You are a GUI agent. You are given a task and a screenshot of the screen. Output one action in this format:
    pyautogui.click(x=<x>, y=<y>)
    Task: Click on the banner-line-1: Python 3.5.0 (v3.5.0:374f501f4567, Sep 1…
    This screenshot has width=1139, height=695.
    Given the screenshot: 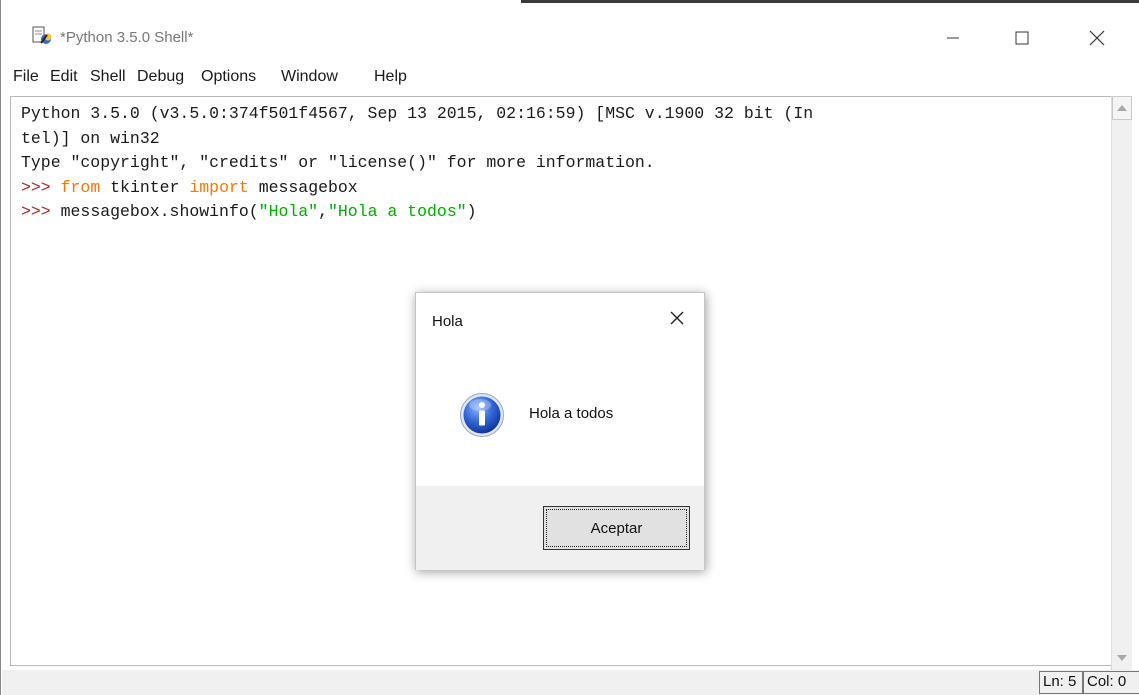 What is the action you would take?
    pyautogui.click(x=417, y=113)
    